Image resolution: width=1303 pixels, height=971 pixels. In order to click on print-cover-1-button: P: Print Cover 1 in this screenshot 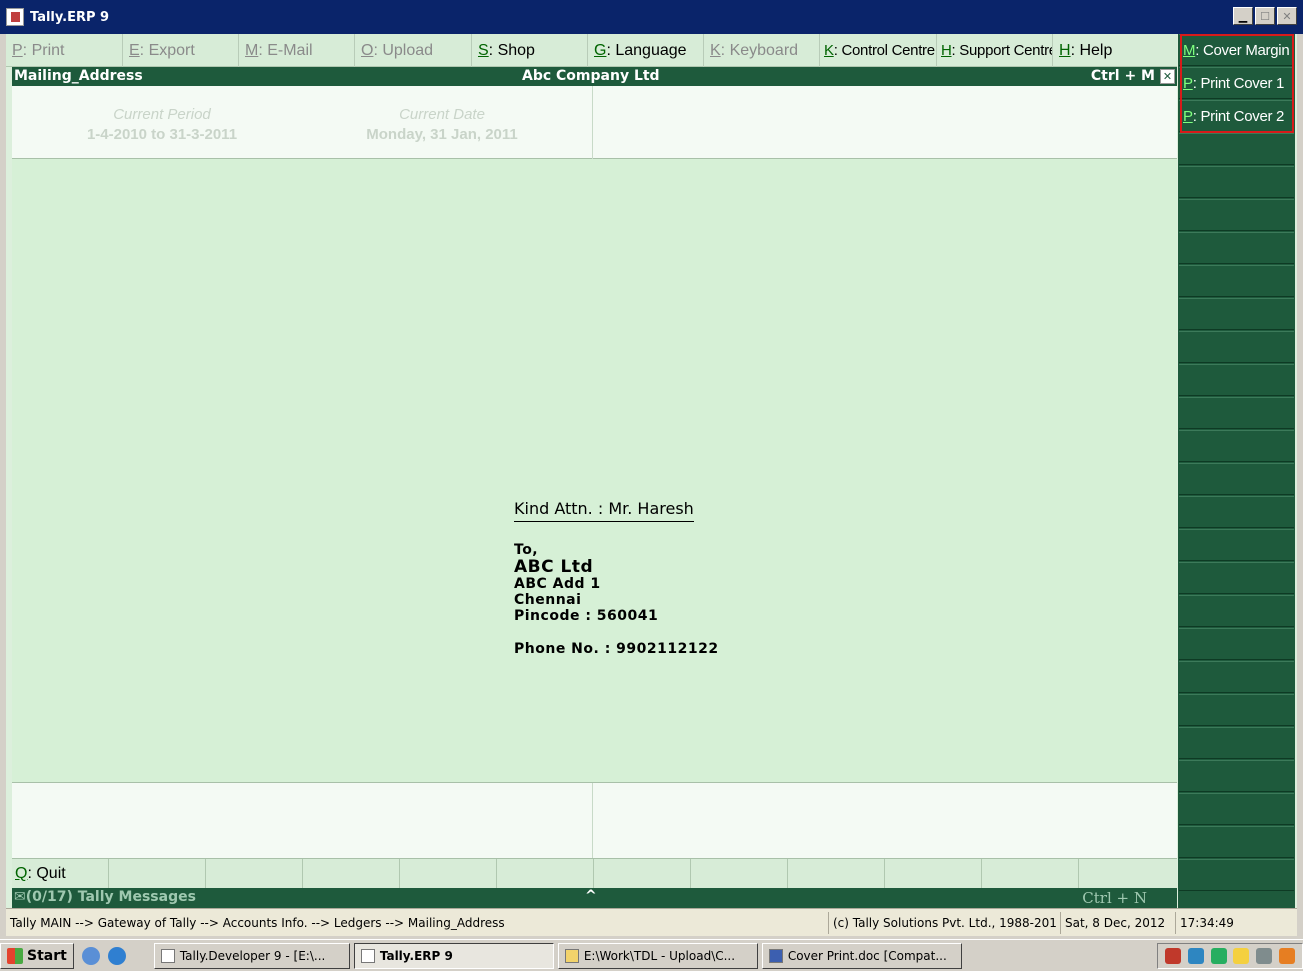, I will do `click(1236, 83)`.